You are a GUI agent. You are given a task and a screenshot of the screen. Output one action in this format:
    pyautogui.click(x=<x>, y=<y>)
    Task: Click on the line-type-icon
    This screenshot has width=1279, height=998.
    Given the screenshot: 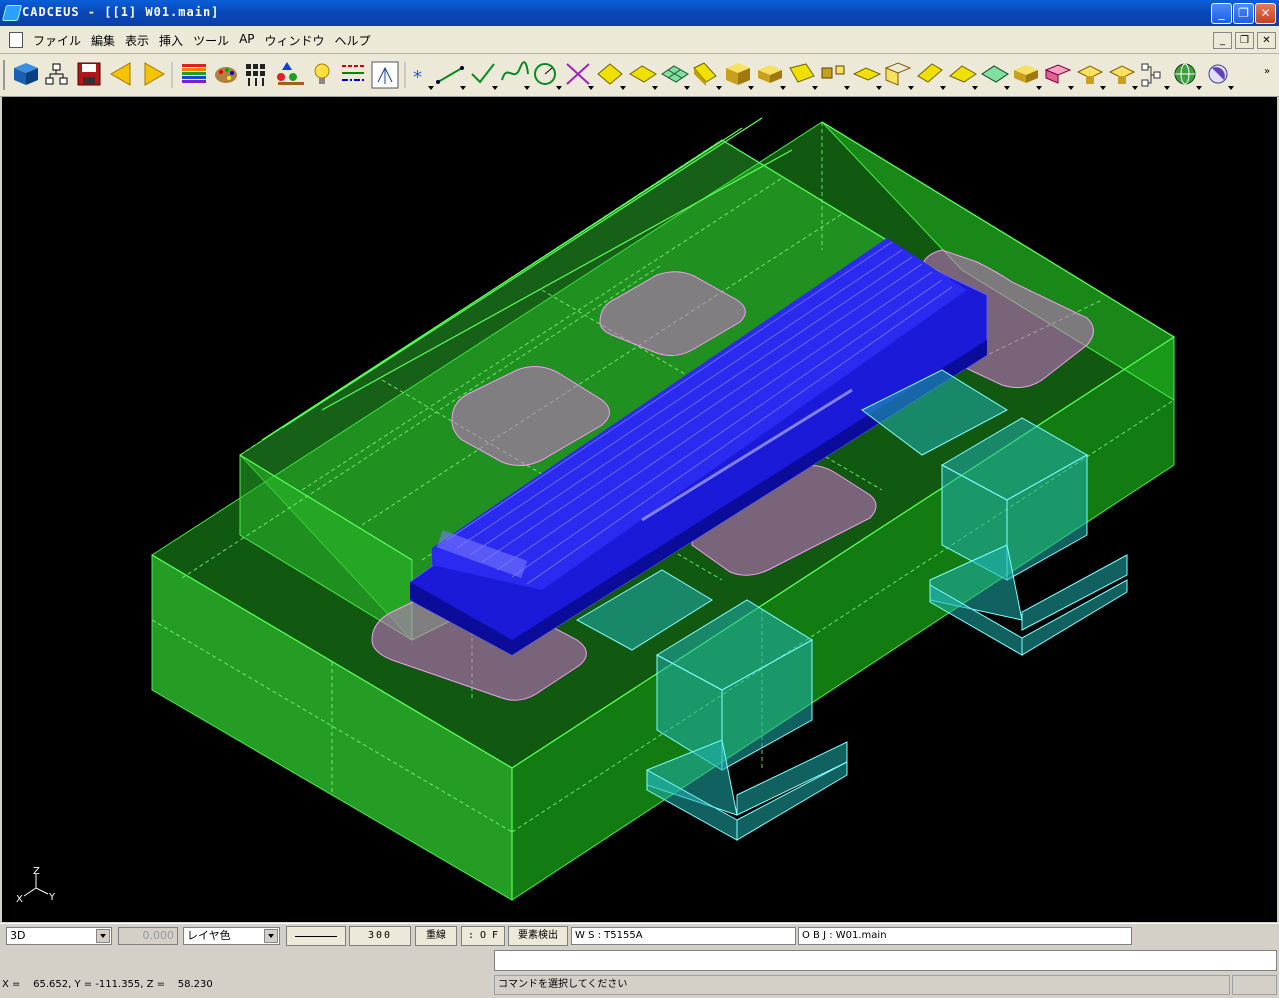 What is the action you would take?
    pyautogui.click(x=353, y=73)
    